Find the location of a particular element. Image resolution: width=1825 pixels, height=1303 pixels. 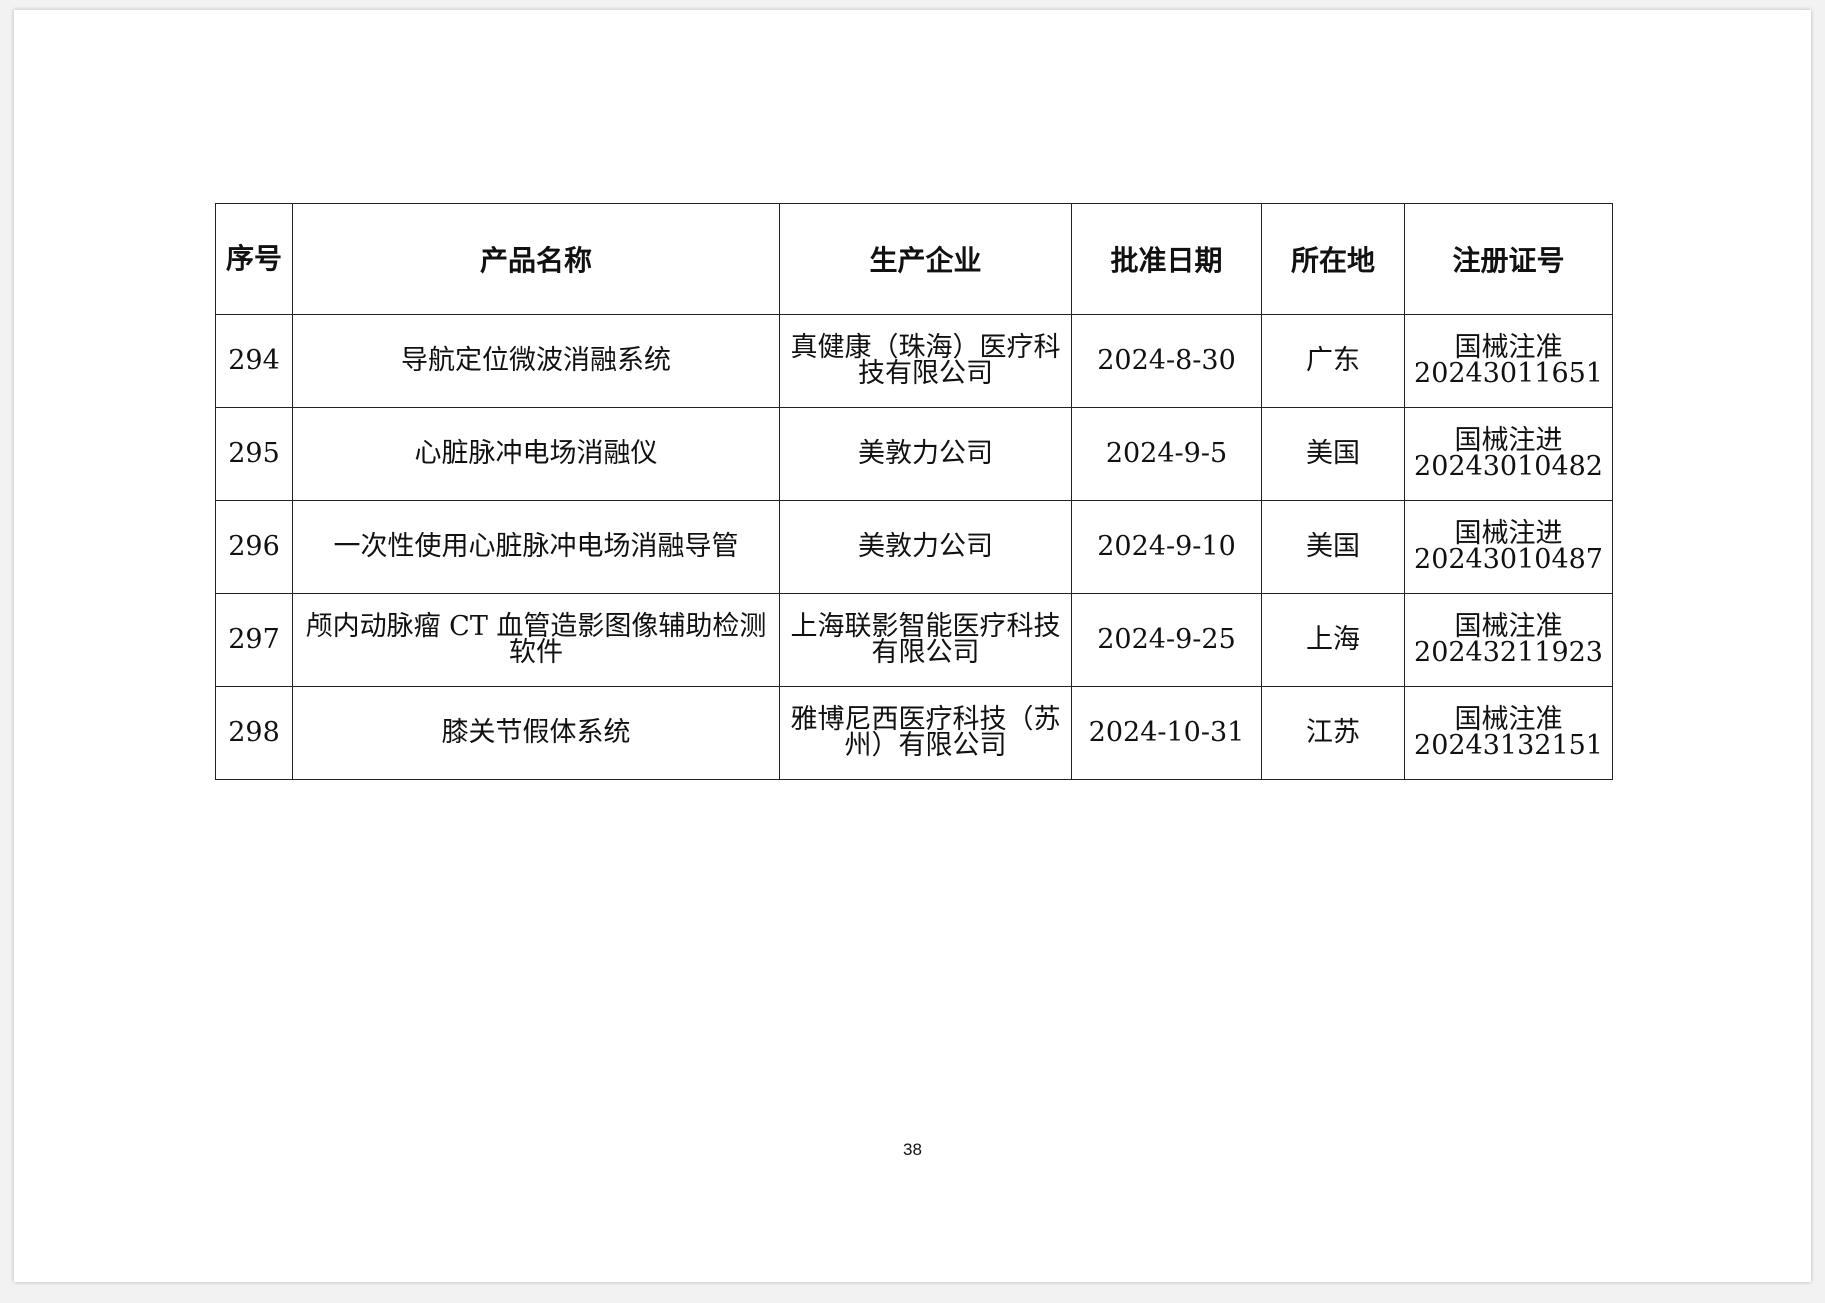

cell-date: 2024-8-30 is located at coordinates (1166, 361).